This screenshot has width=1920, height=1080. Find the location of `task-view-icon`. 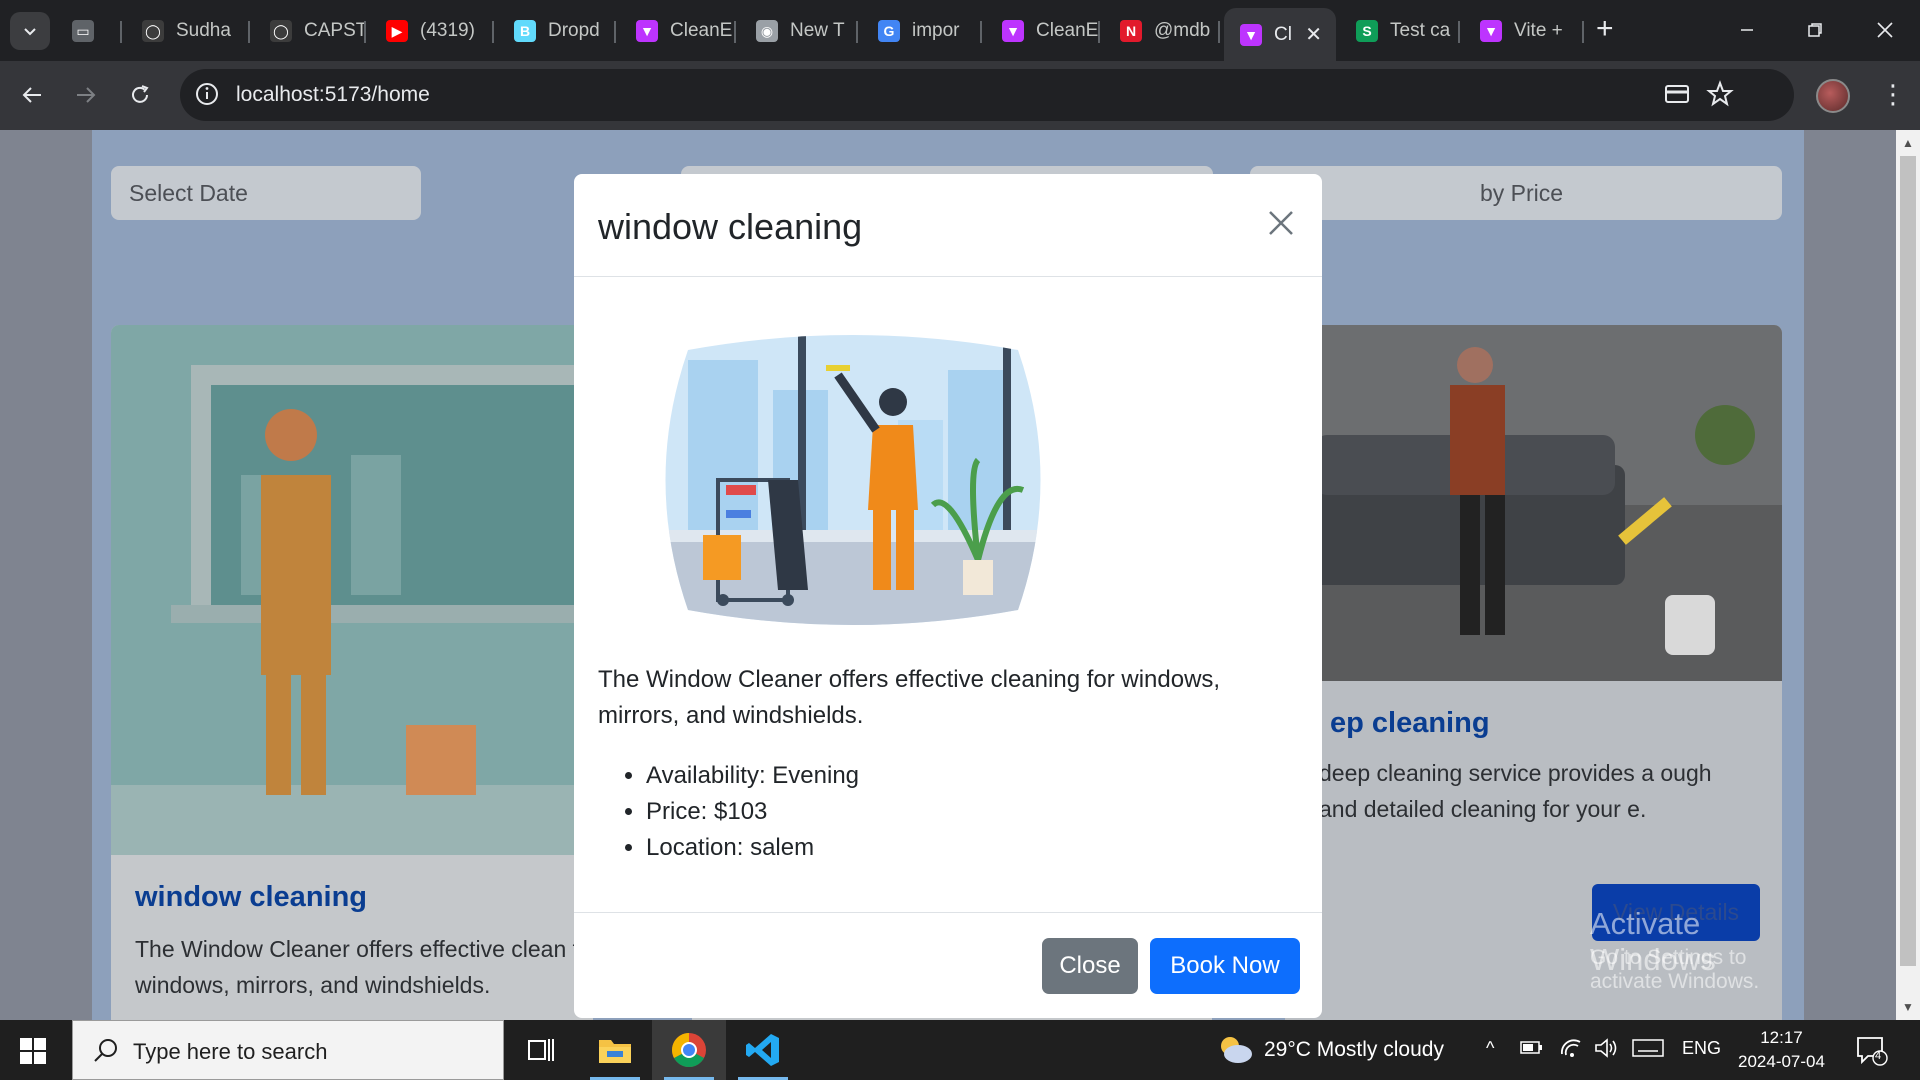

task-view-icon is located at coordinates (541, 1050).